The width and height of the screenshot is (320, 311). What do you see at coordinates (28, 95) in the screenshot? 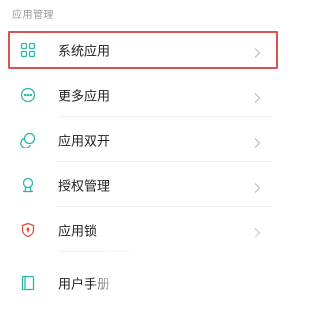
I see `more-circle-icon` at bounding box center [28, 95].